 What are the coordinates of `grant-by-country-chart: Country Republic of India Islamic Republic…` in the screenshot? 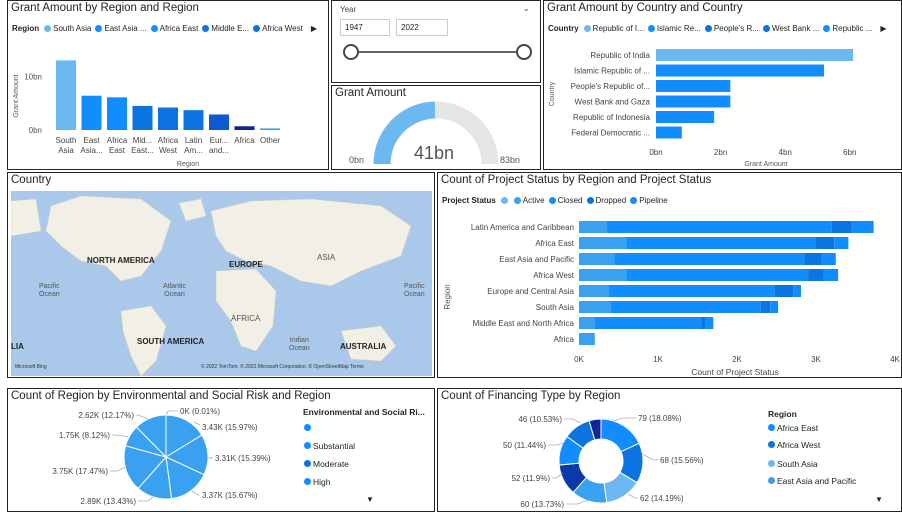 It's located at (703, 108).